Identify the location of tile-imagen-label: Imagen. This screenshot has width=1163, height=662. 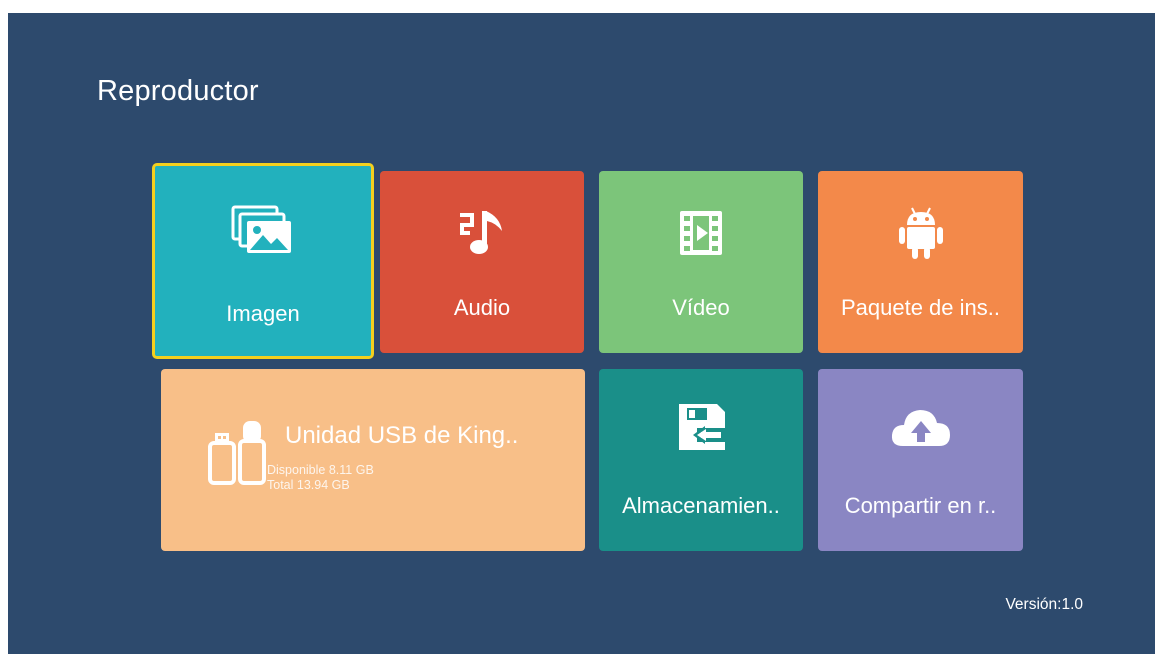
(263, 313).